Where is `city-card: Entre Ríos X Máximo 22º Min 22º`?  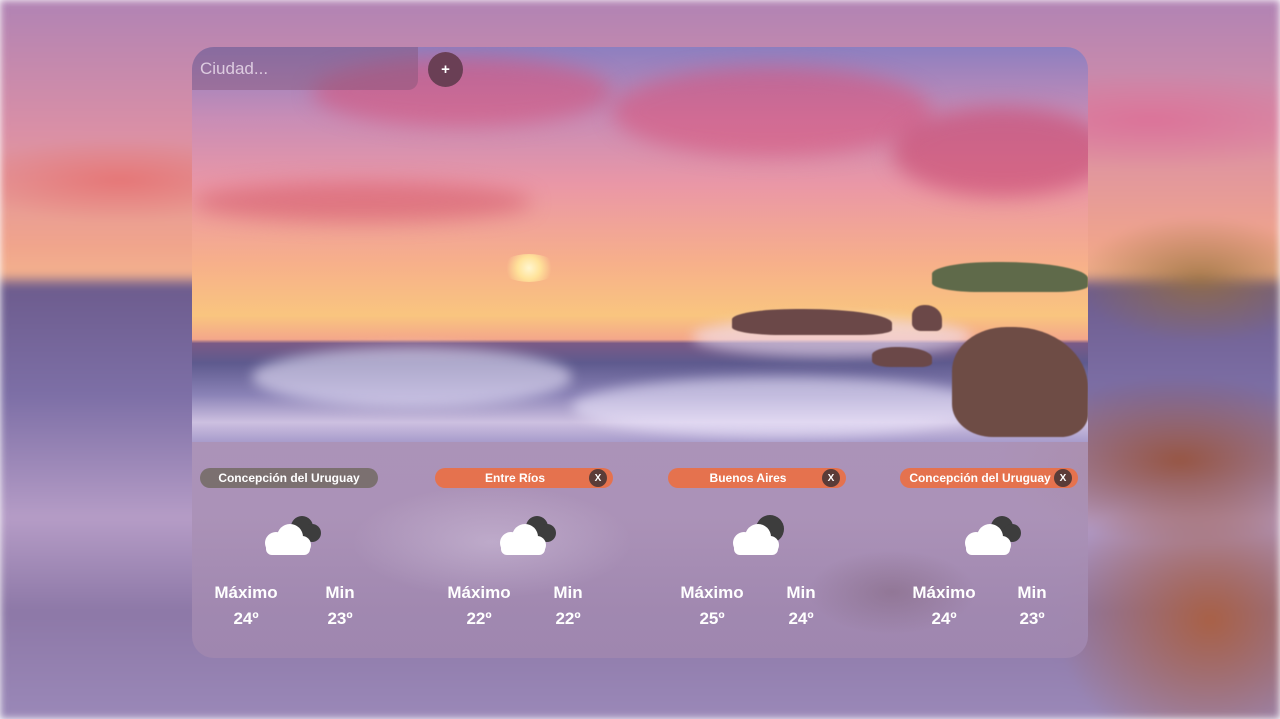 city-card: Entre Ríos X Máximo 22º Min 22º is located at coordinates (524, 562).